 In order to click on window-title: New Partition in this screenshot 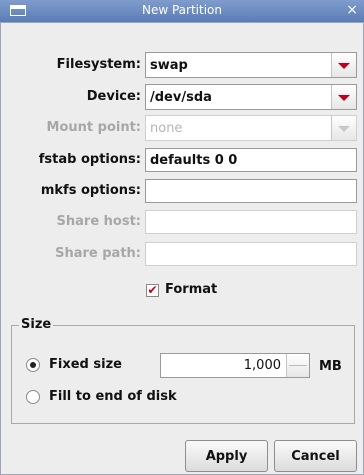, I will do `click(182, 10)`.